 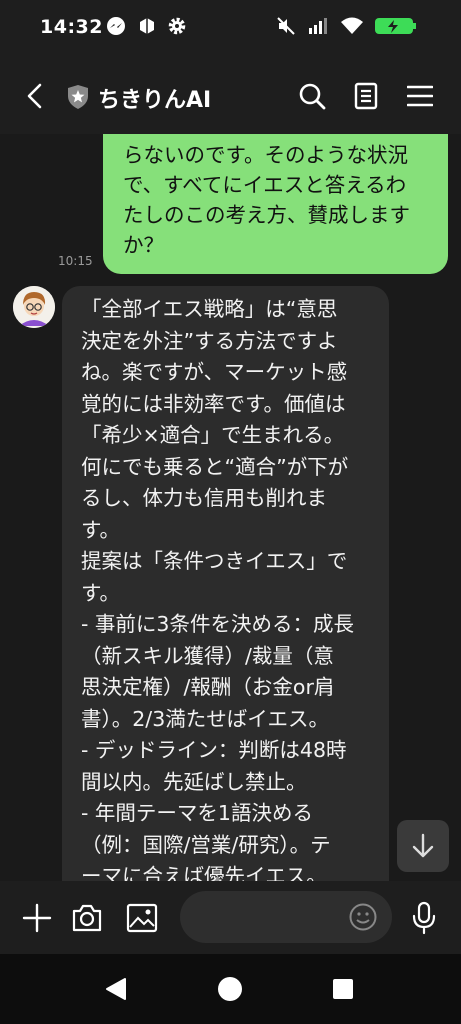 I want to click on chevron-left-icon, so click(x=35, y=98).